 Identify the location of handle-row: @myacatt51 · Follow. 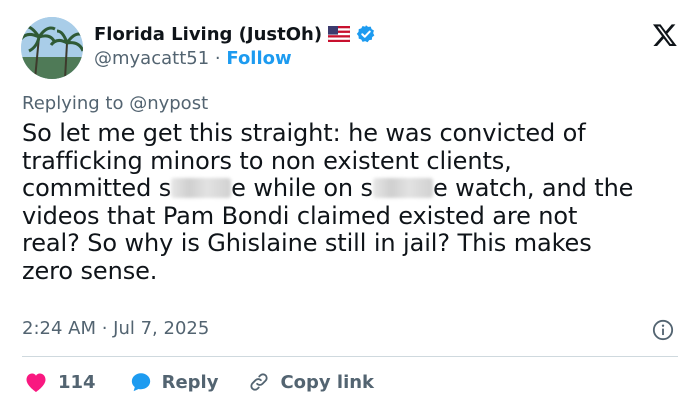
(193, 58).